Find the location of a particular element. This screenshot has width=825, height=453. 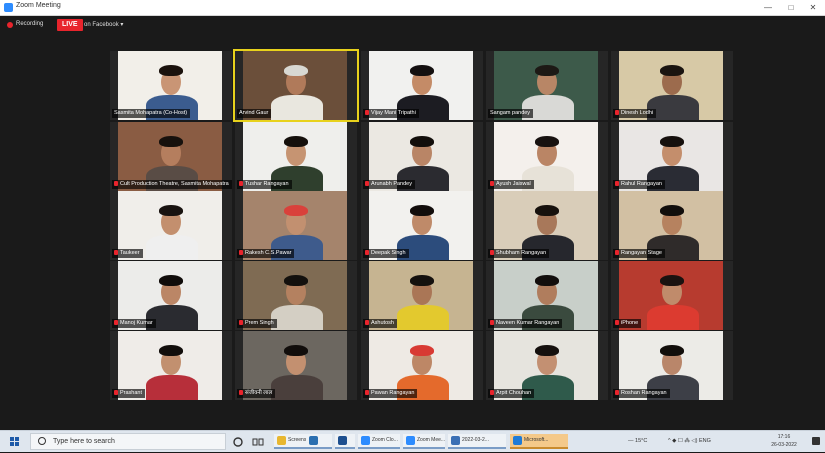

participant-name-tag: Deepak Singh is located at coordinates (386, 253).